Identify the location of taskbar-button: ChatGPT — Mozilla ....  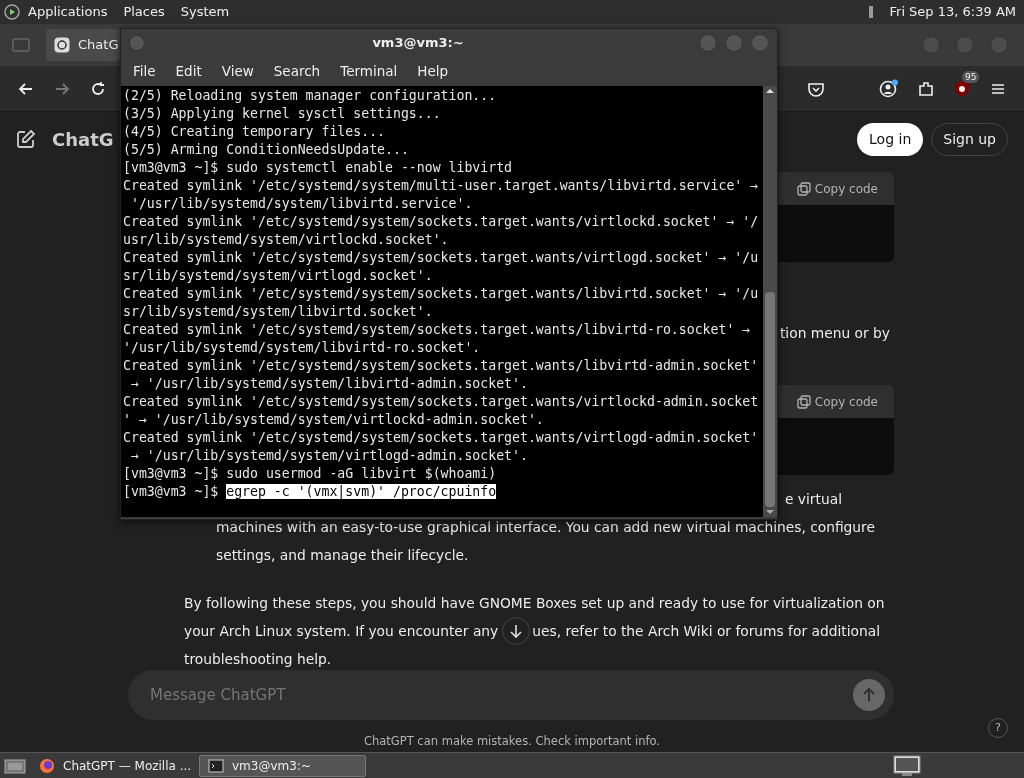
(112, 765).